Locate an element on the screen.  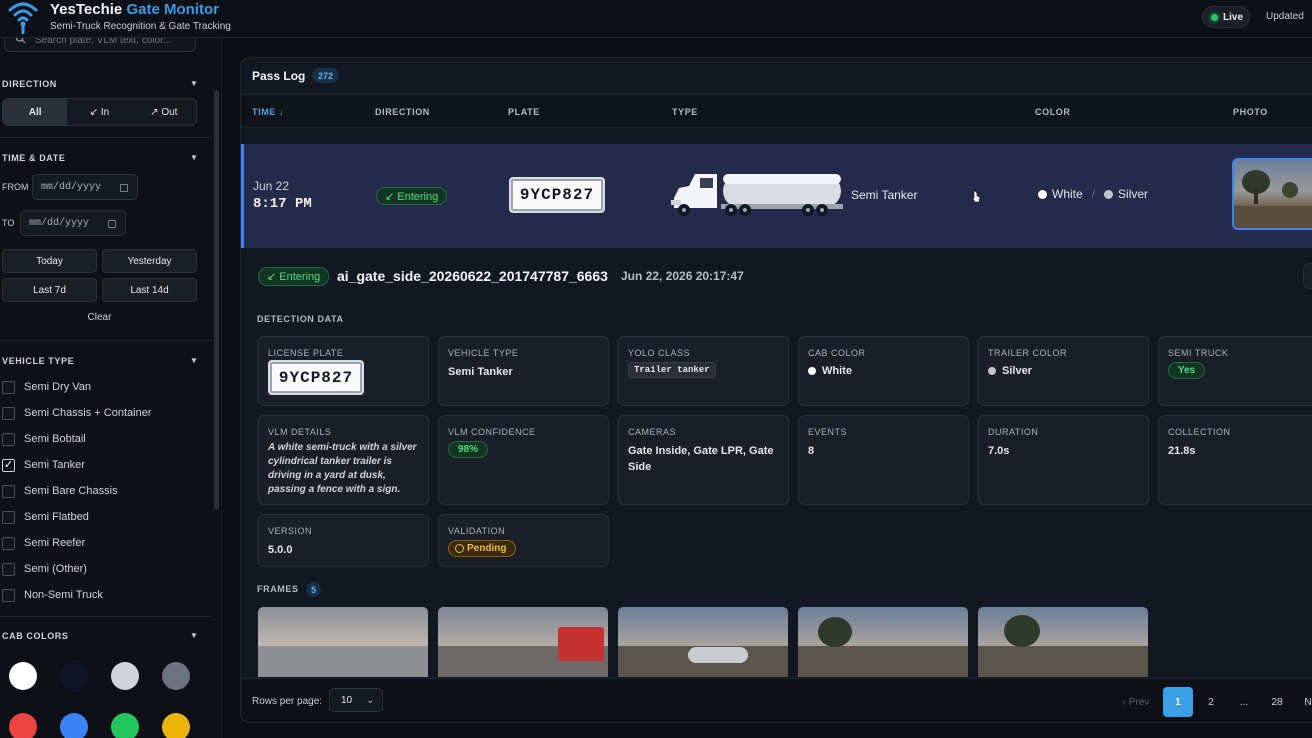
rows-per-page-value: 10 is located at coordinates (347, 700).